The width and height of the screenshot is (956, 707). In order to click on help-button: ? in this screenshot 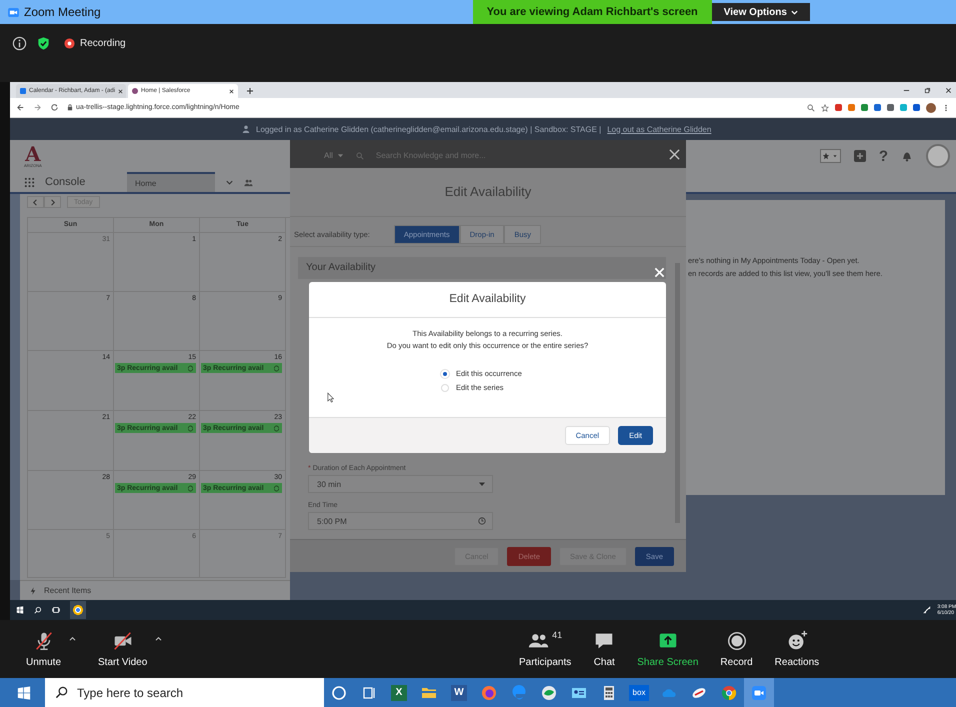, I will do `click(883, 156)`.